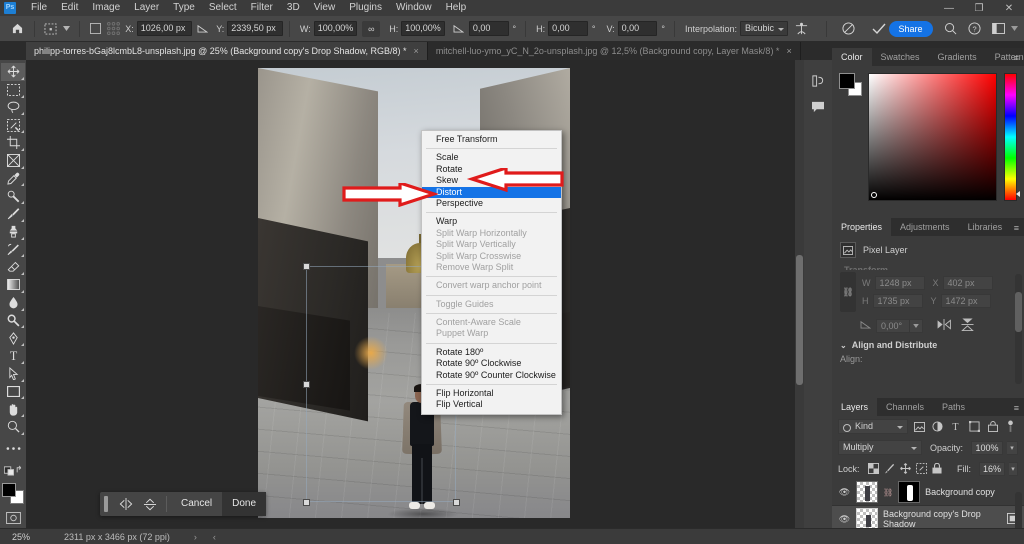 The image size is (1024, 544). Describe the element at coordinates (13, 356) in the screenshot. I see `type-tool: T` at that location.